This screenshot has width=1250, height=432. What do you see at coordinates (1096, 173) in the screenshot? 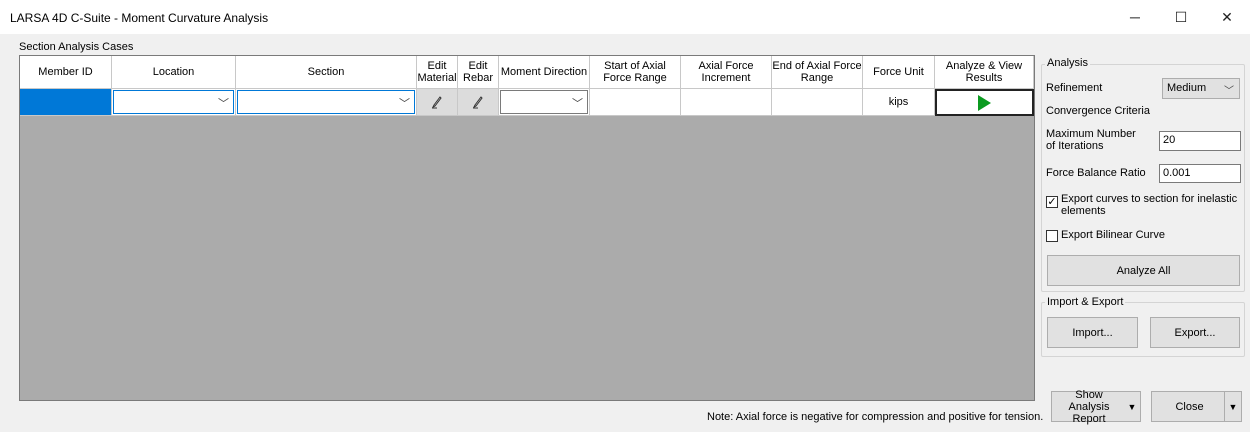
I see `force-balance-label: Force Balance Ratio` at bounding box center [1096, 173].